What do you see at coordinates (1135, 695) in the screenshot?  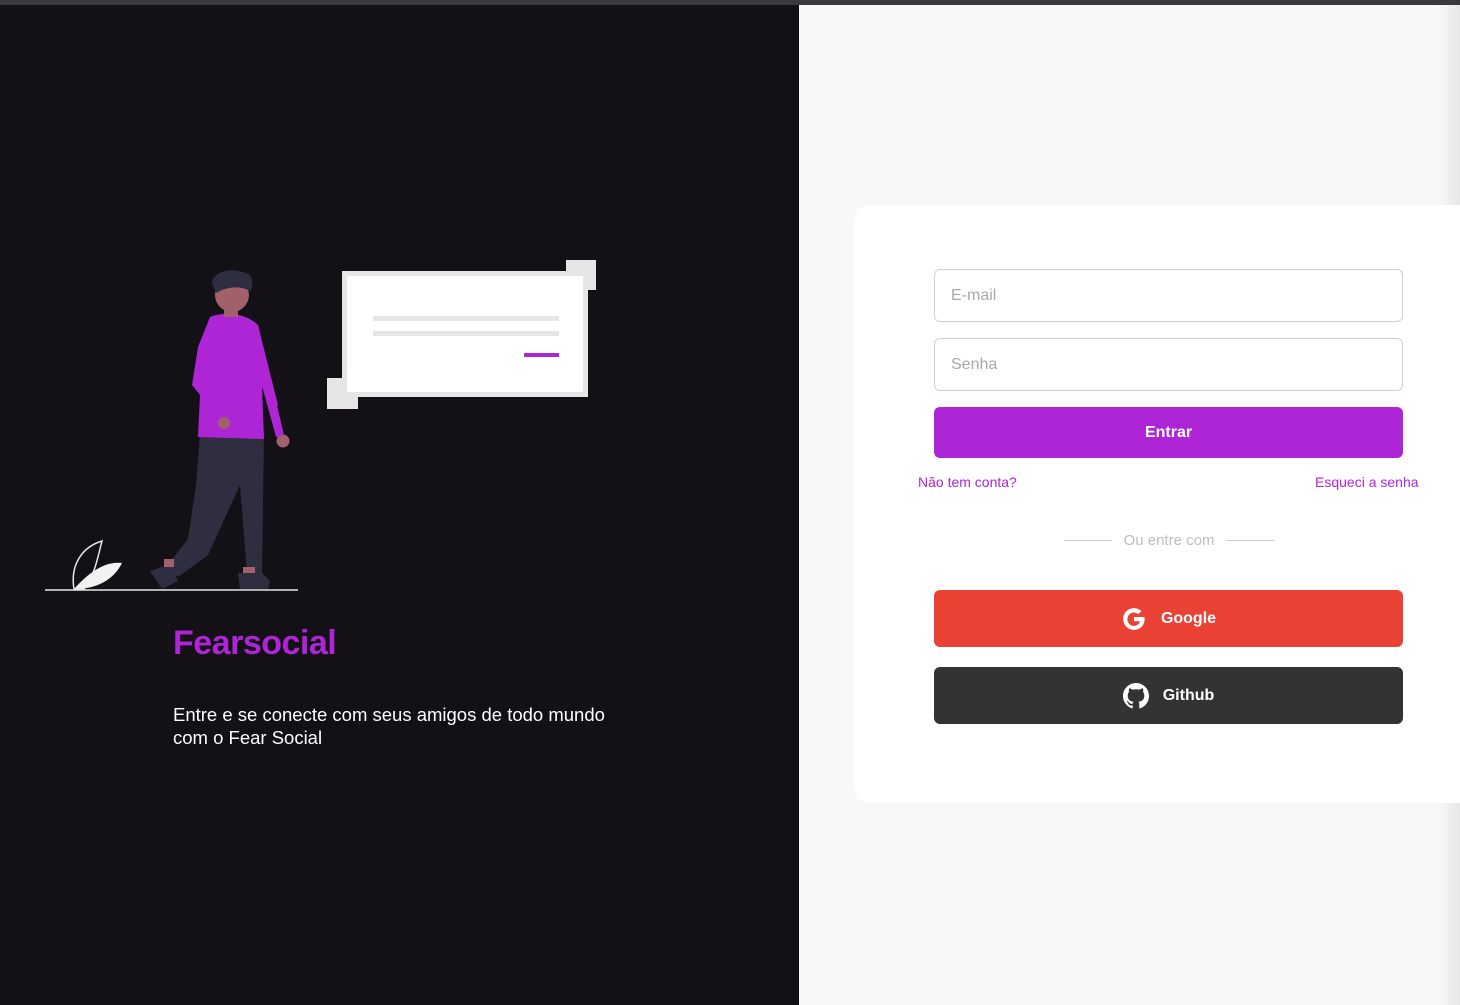 I see `github-icon` at bounding box center [1135, 695].